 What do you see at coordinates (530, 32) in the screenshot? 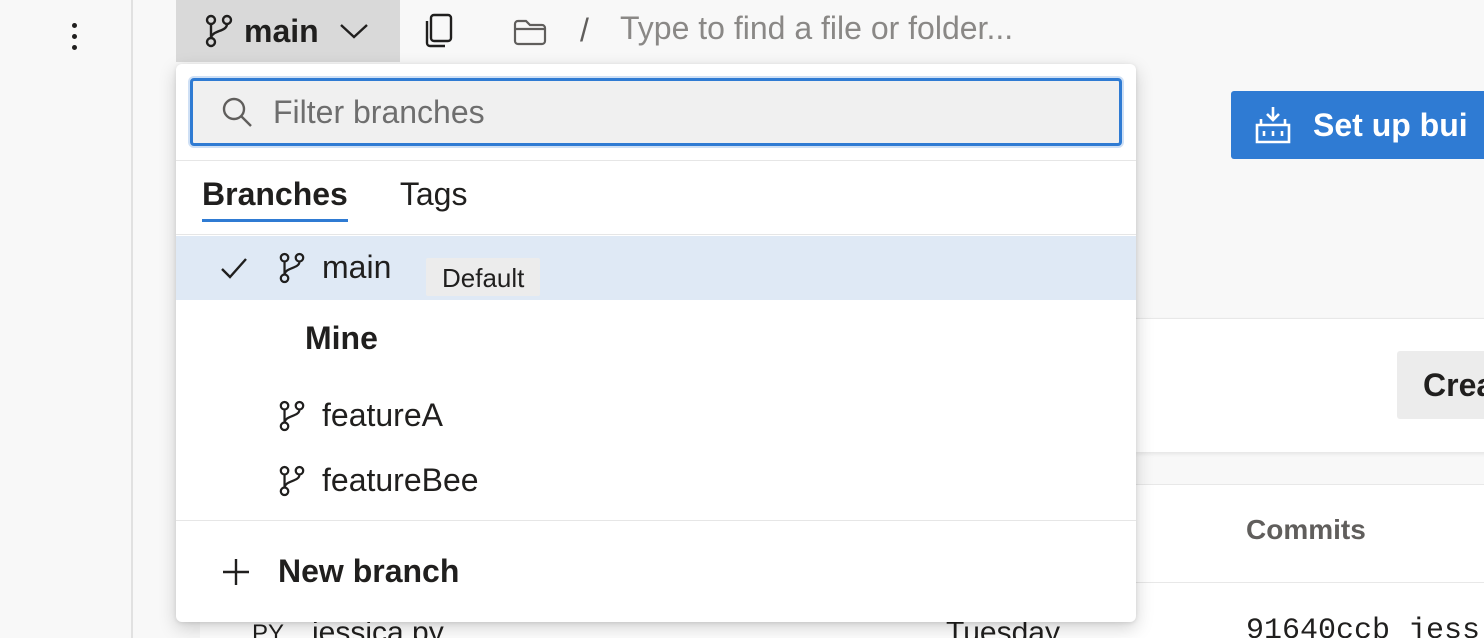
I see `folder-icon` at bounding box center [530, 32].